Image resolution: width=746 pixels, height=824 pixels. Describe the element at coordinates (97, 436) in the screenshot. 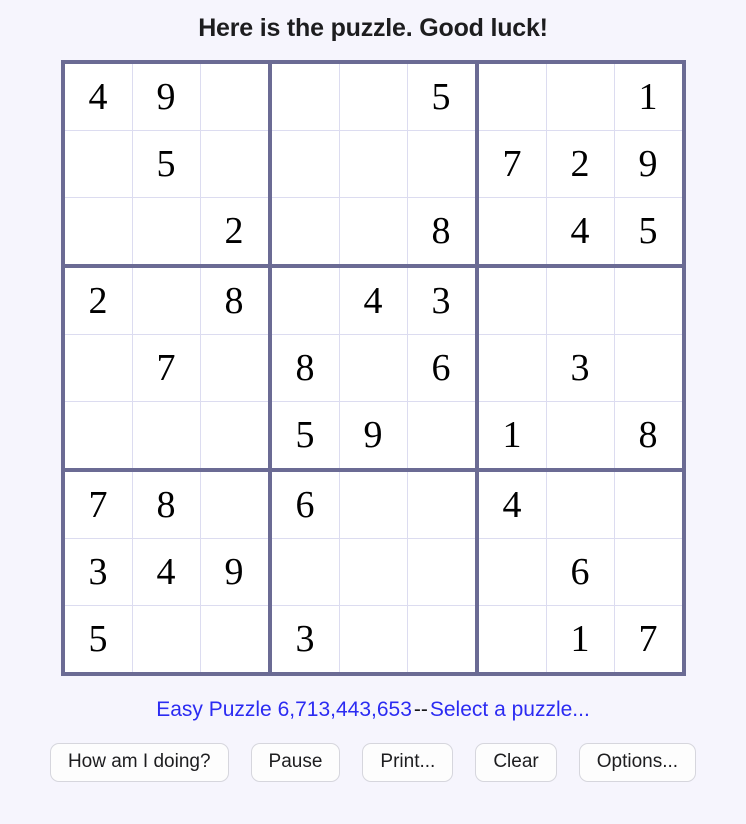

I see `sudoku-cell-r6c1` at that location.